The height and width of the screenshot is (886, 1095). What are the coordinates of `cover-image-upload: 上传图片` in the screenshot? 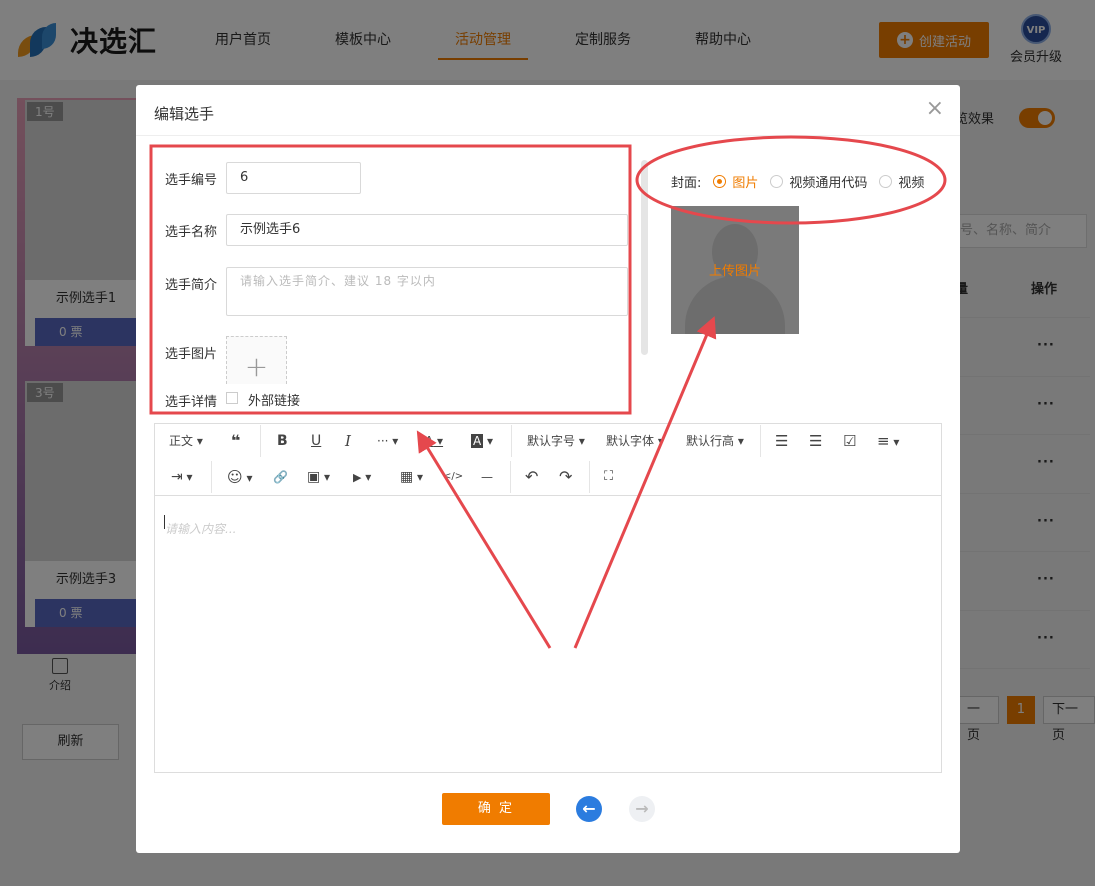 It's located at (735, 270).